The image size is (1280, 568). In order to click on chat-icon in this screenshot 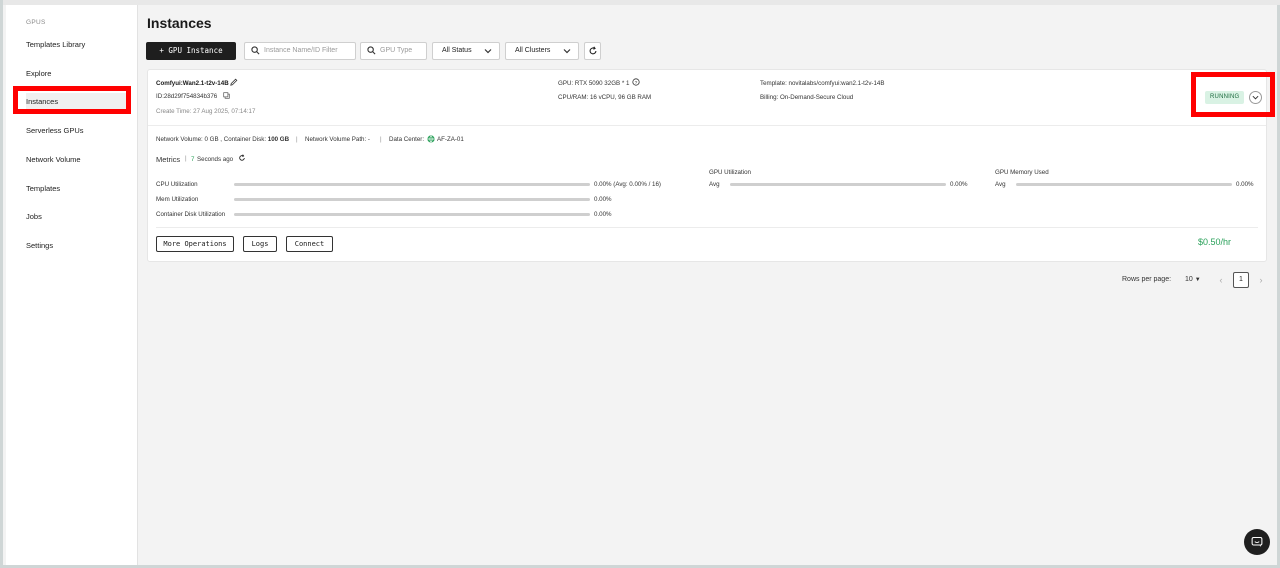, I will do `click(1257, 541)`.